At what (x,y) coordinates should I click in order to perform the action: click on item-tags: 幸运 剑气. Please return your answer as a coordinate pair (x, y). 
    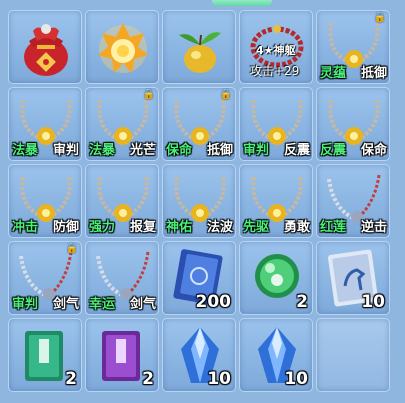
    Looking at the image, I should click on (122, 304).